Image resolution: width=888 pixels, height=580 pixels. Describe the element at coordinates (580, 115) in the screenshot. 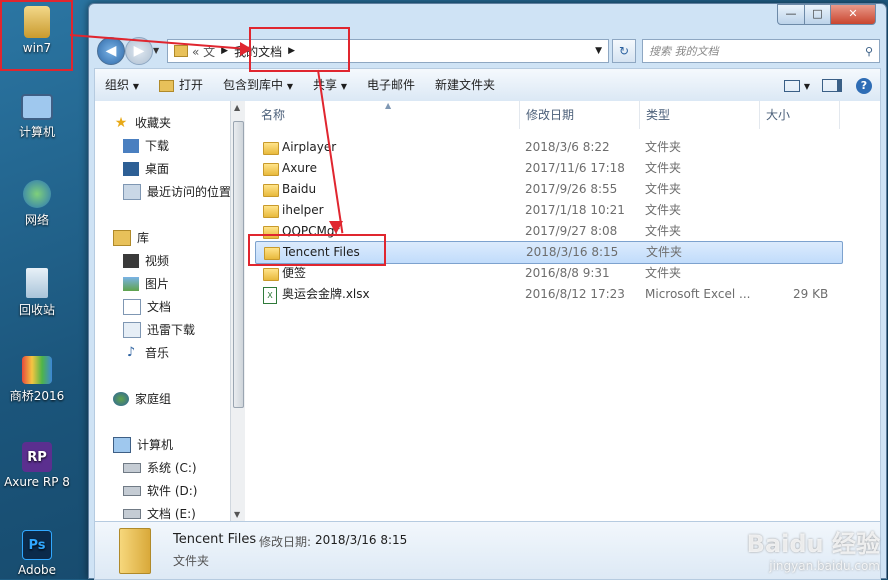

I see `column-header-modified: 修改日期` at that location.